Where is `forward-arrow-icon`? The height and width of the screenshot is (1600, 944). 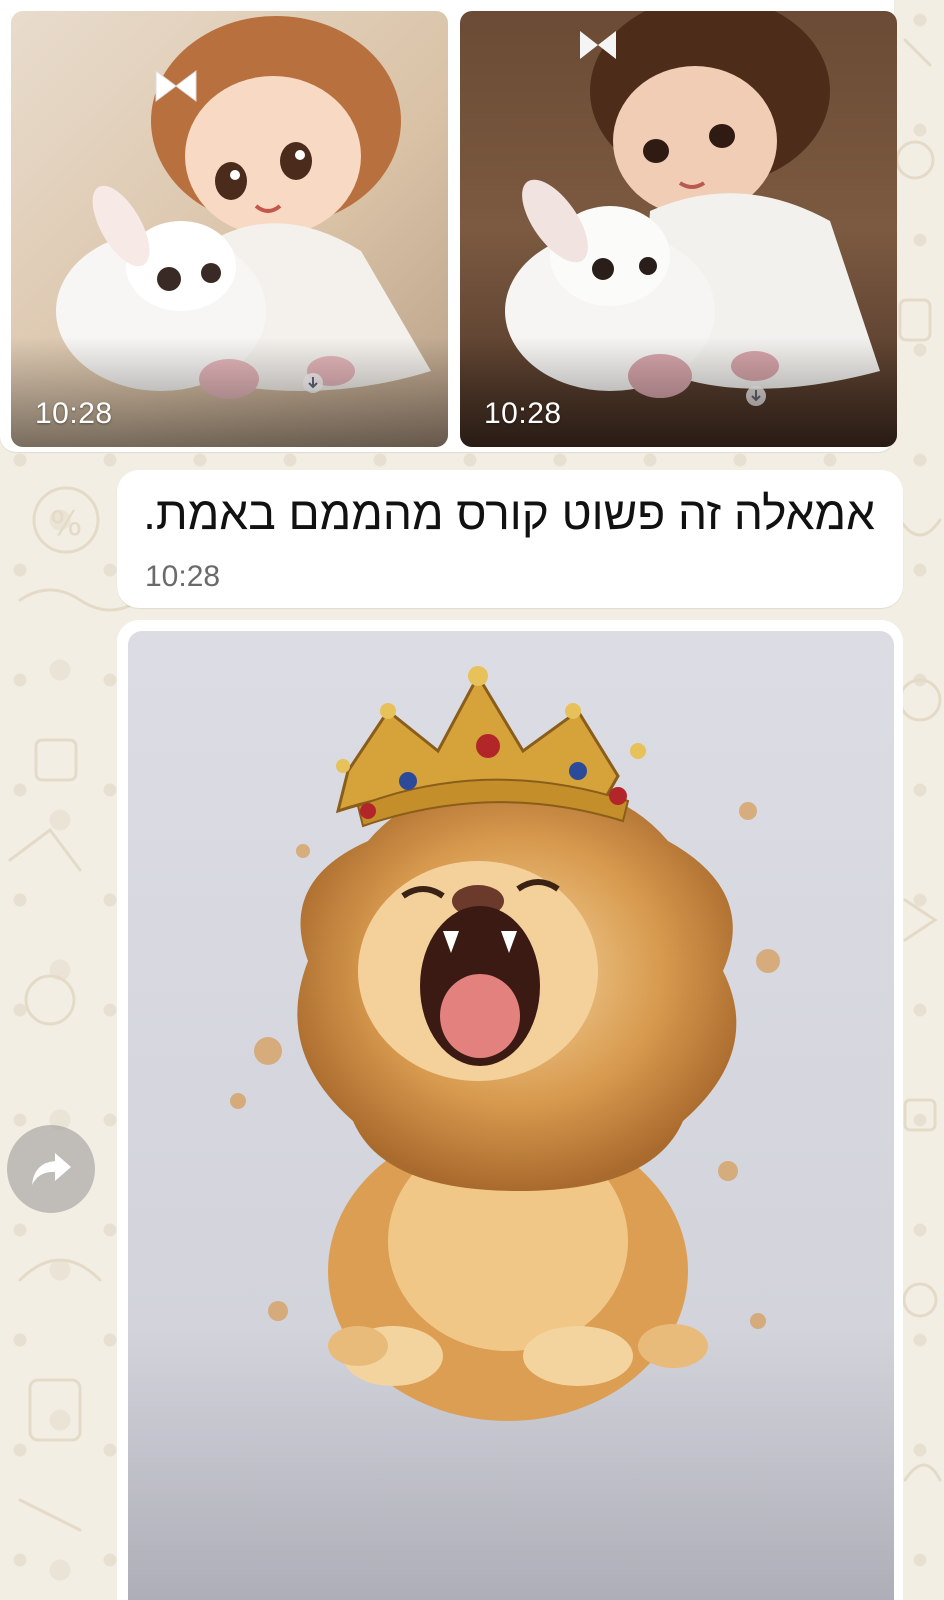 forward-arrow-icon is located at coordinates (51, 1169).